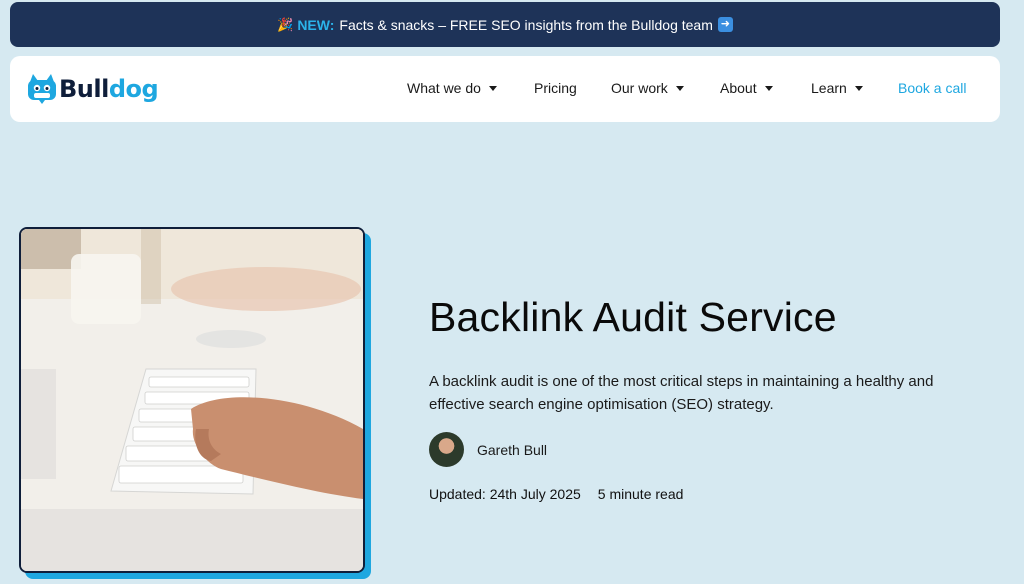 The width and height of the screenshot is (1024, 584). I want to click on nav-item-pricing: Pricing, so click(555, 88).